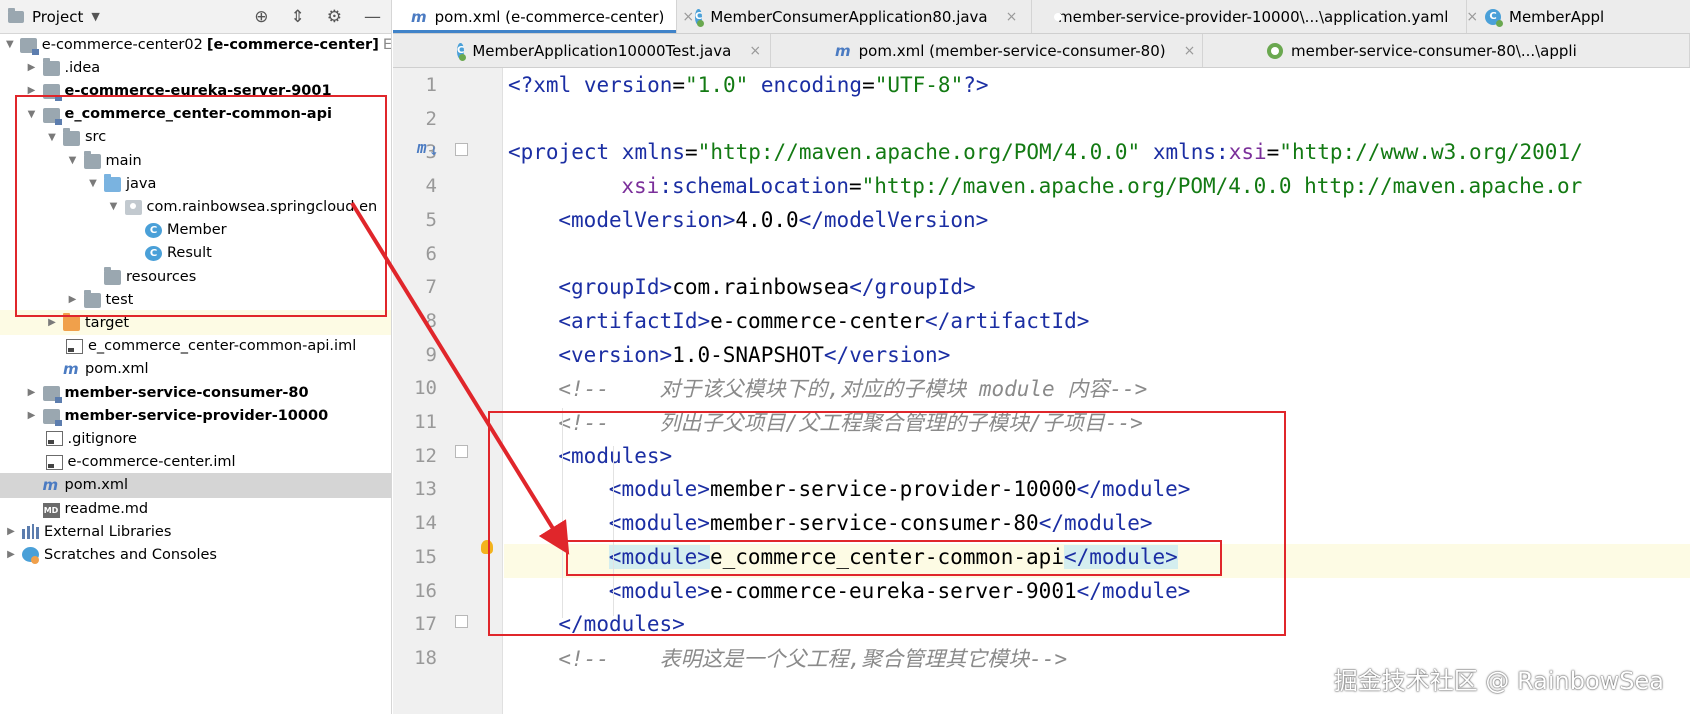 The width and height of the screenshot is (1690, 714). Describe the element at coordinates (425, 624) in the screenshot. I see `line-number: 17` at that location.